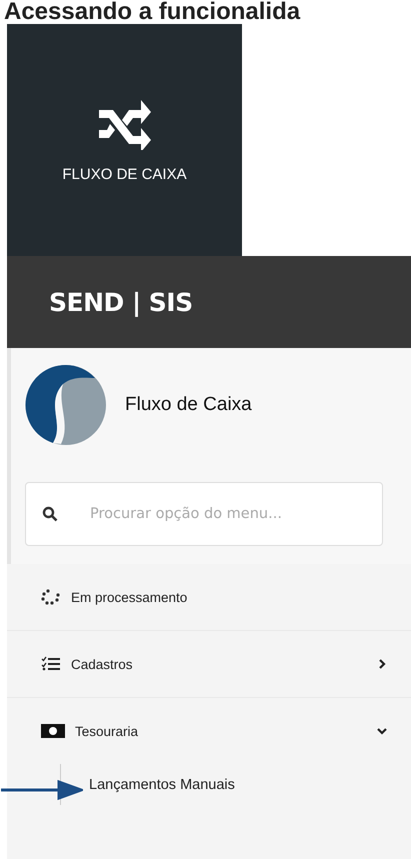 This screenshot has height=859, width=411. I want to click on menu-item: Em processamento, so click(209, 597).